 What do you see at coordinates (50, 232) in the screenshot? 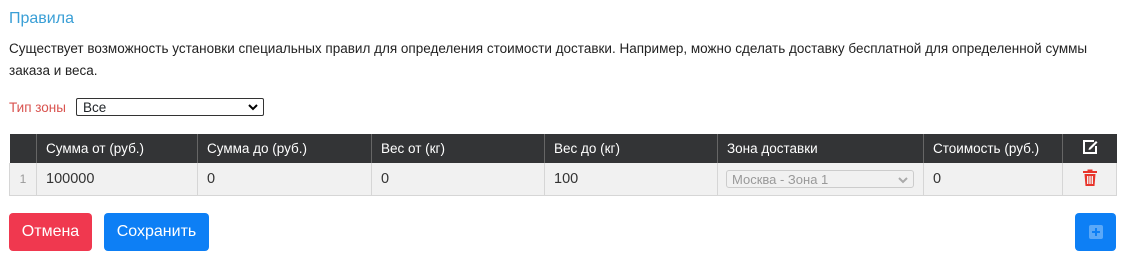
I see `cancel-button: Отмена` at bounding box center [50, 232].